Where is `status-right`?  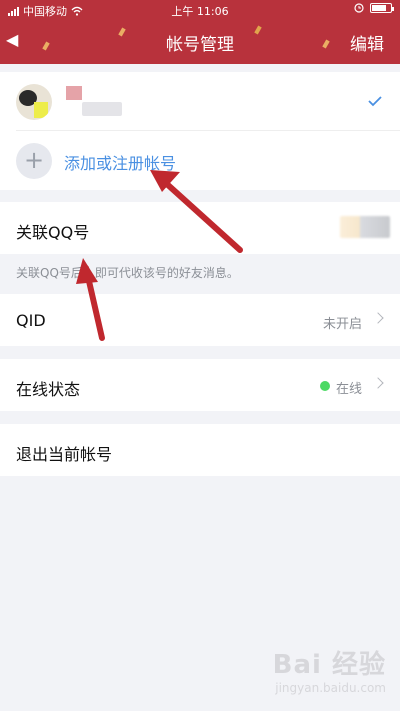
status-right is located at coordinates (374, 8).